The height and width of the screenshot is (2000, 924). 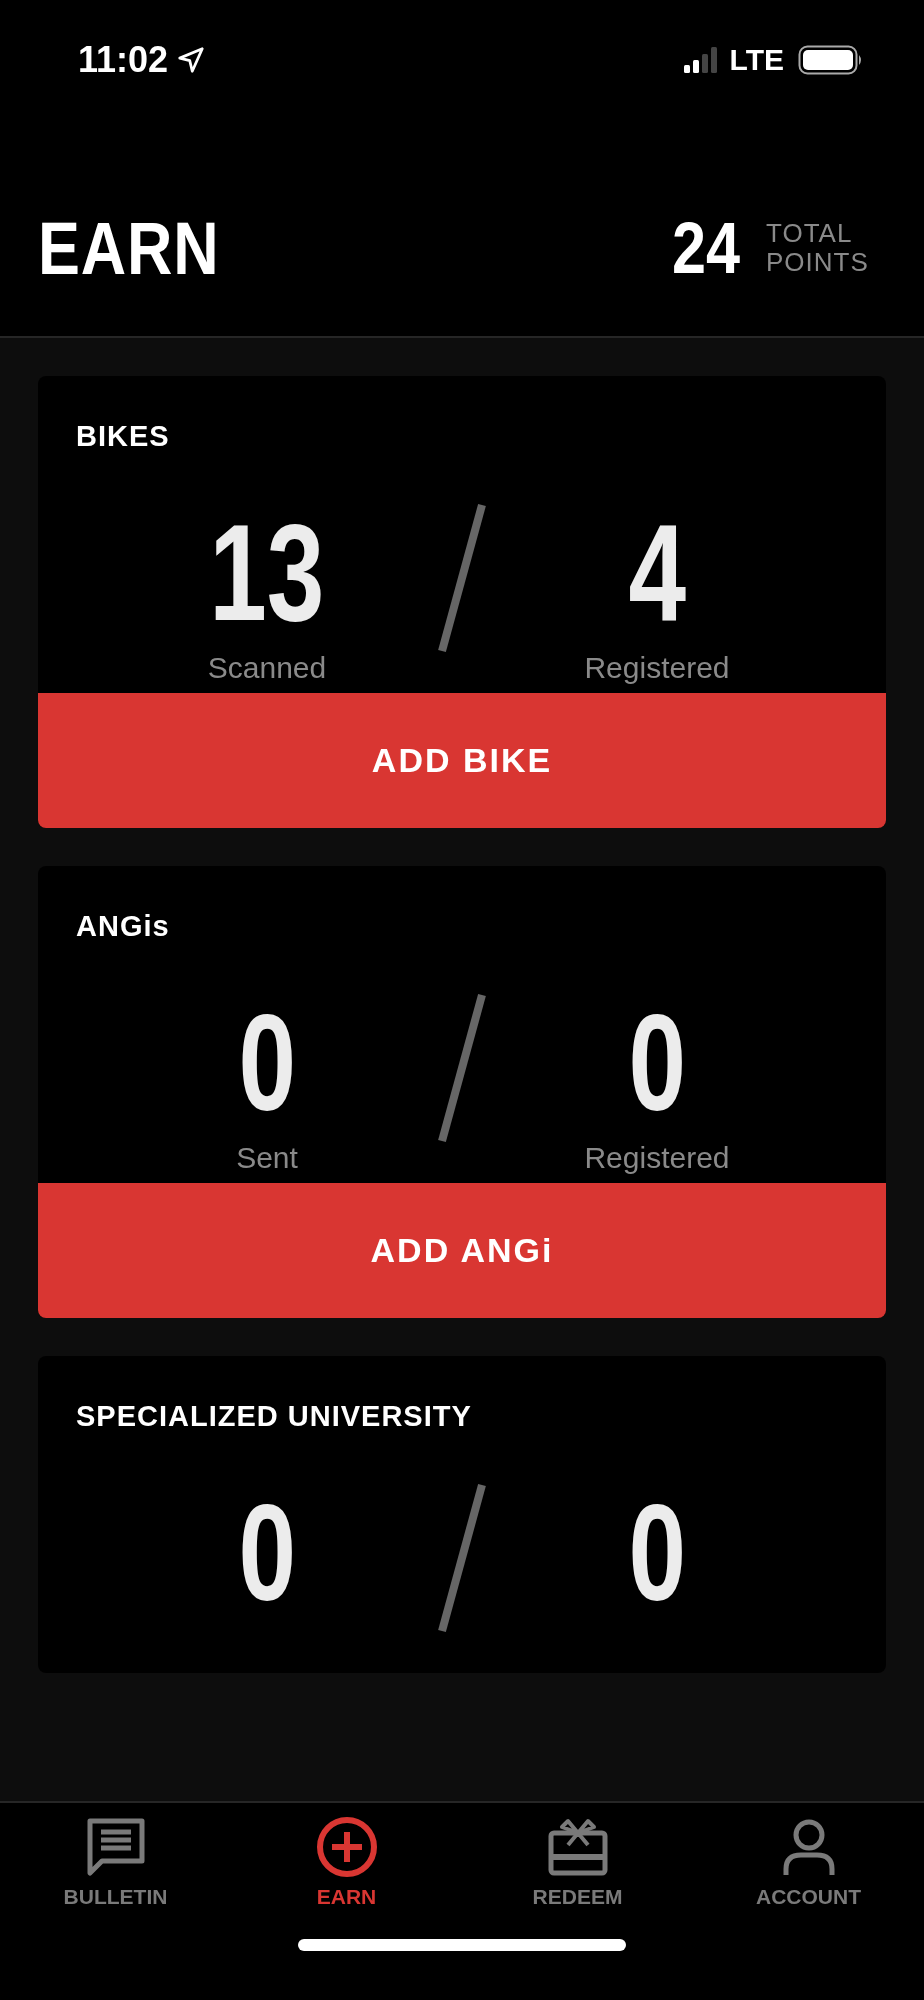 What do you see at coordinates (808, 1862) in the screenshot?
I see `tab-item: ACCOUNT` at bounding box center [808, 1862].